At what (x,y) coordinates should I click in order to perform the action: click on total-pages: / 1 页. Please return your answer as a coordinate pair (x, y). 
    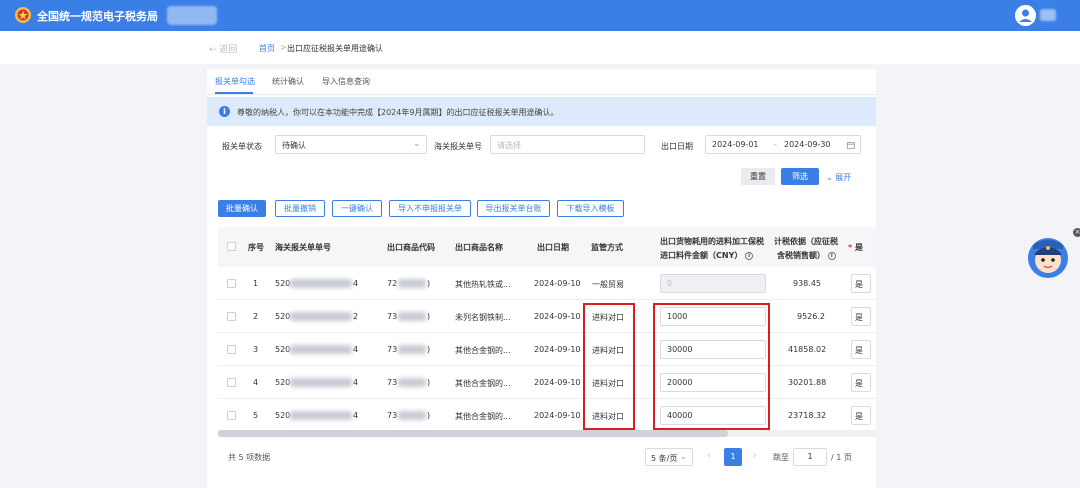
    Looking at the image, I should click on (841, 457).